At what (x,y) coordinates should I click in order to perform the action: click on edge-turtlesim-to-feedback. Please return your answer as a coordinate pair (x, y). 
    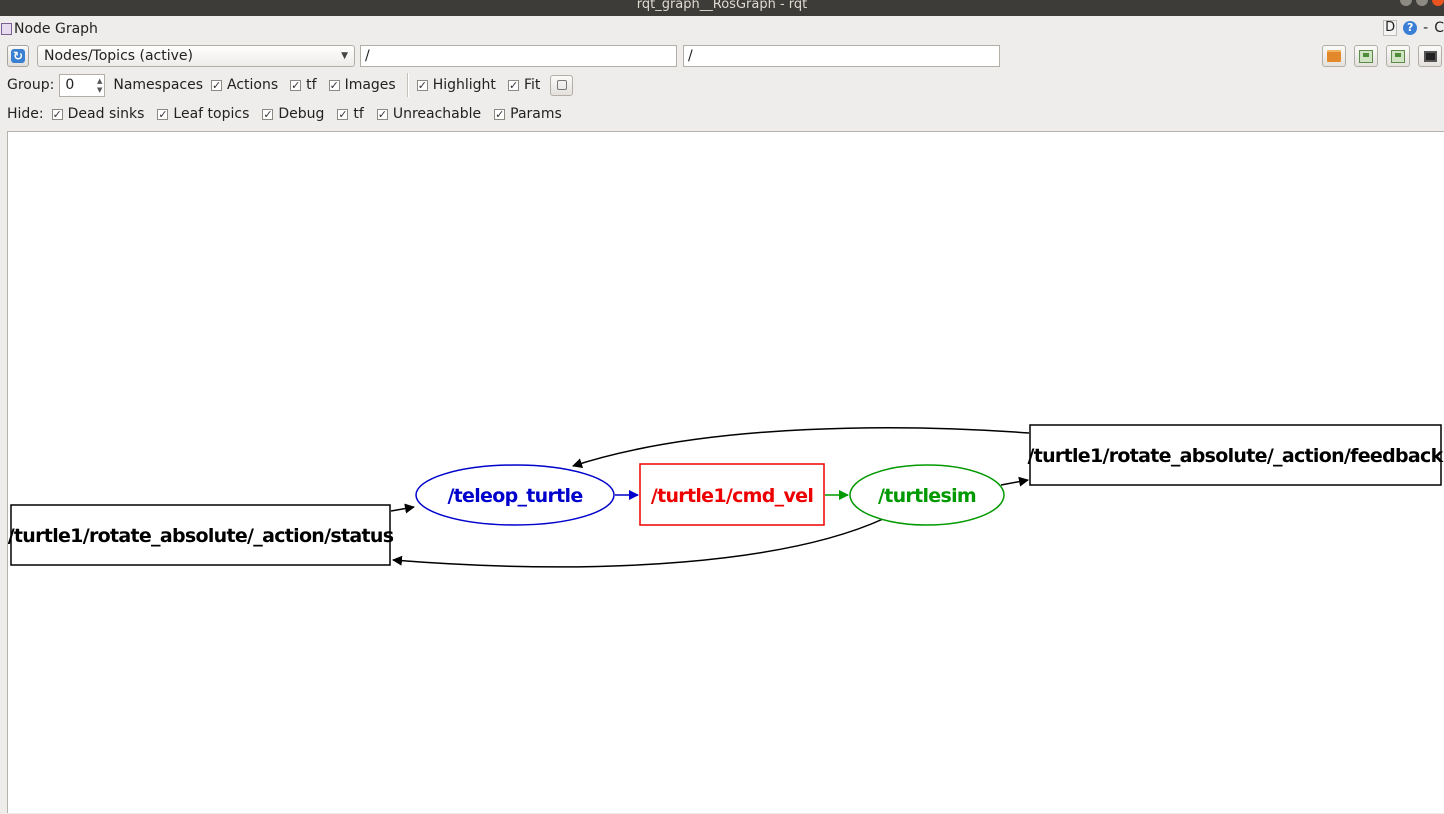
    Looking at the image, I should click on (1014, 481).